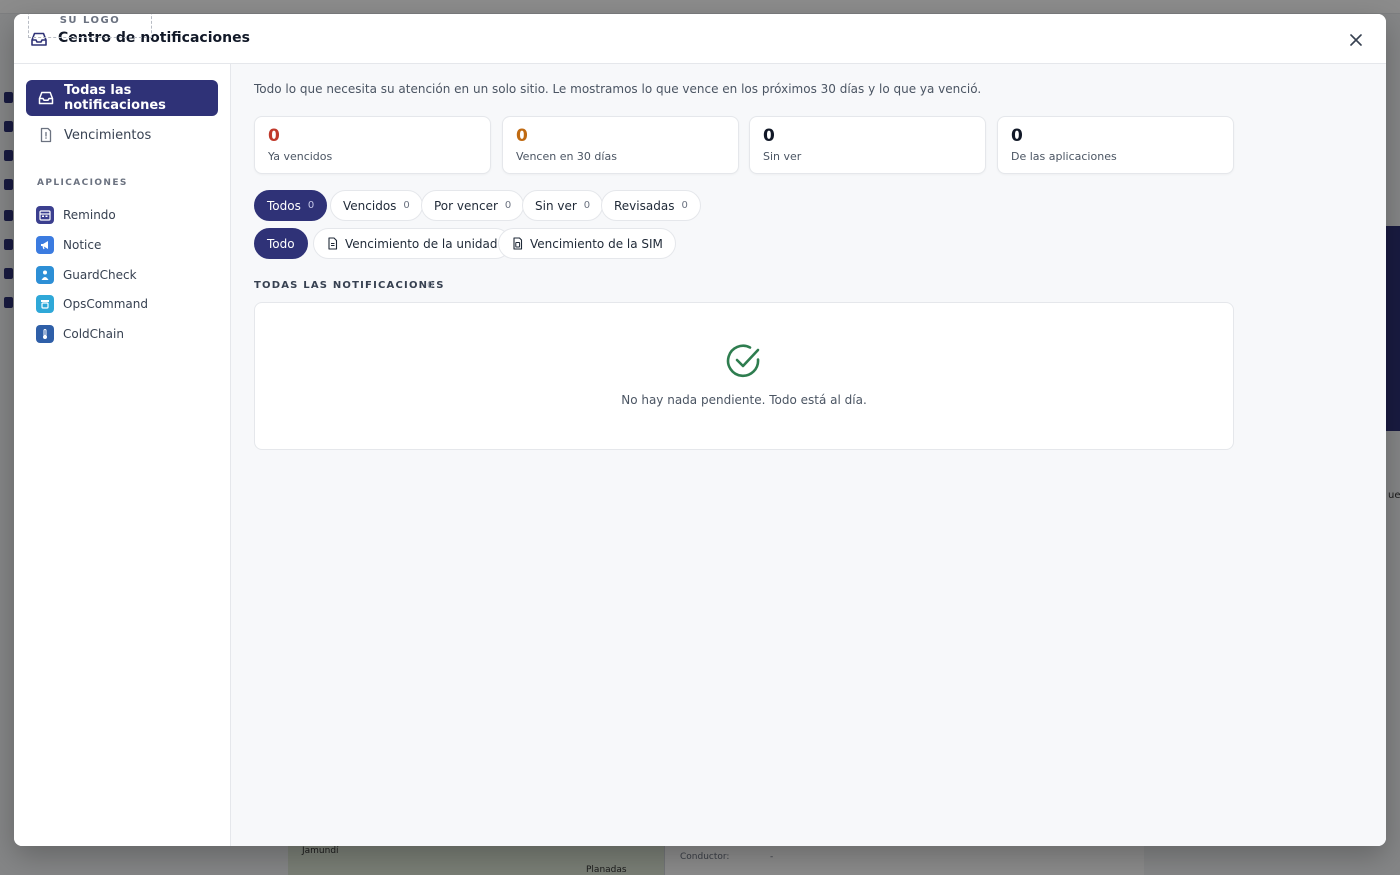  I want to click on megaphone-icon, so click(45, 245).